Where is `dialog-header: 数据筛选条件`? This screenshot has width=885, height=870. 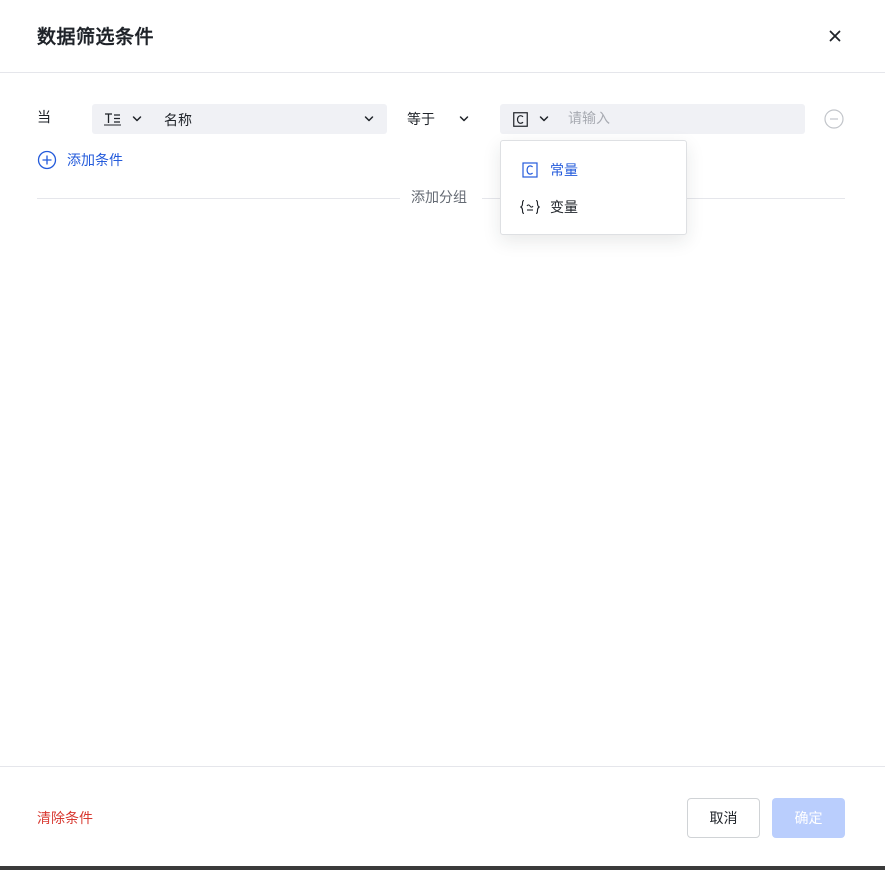 dialog-header: 数据筛选条件 is located at coordinates (442, 36).